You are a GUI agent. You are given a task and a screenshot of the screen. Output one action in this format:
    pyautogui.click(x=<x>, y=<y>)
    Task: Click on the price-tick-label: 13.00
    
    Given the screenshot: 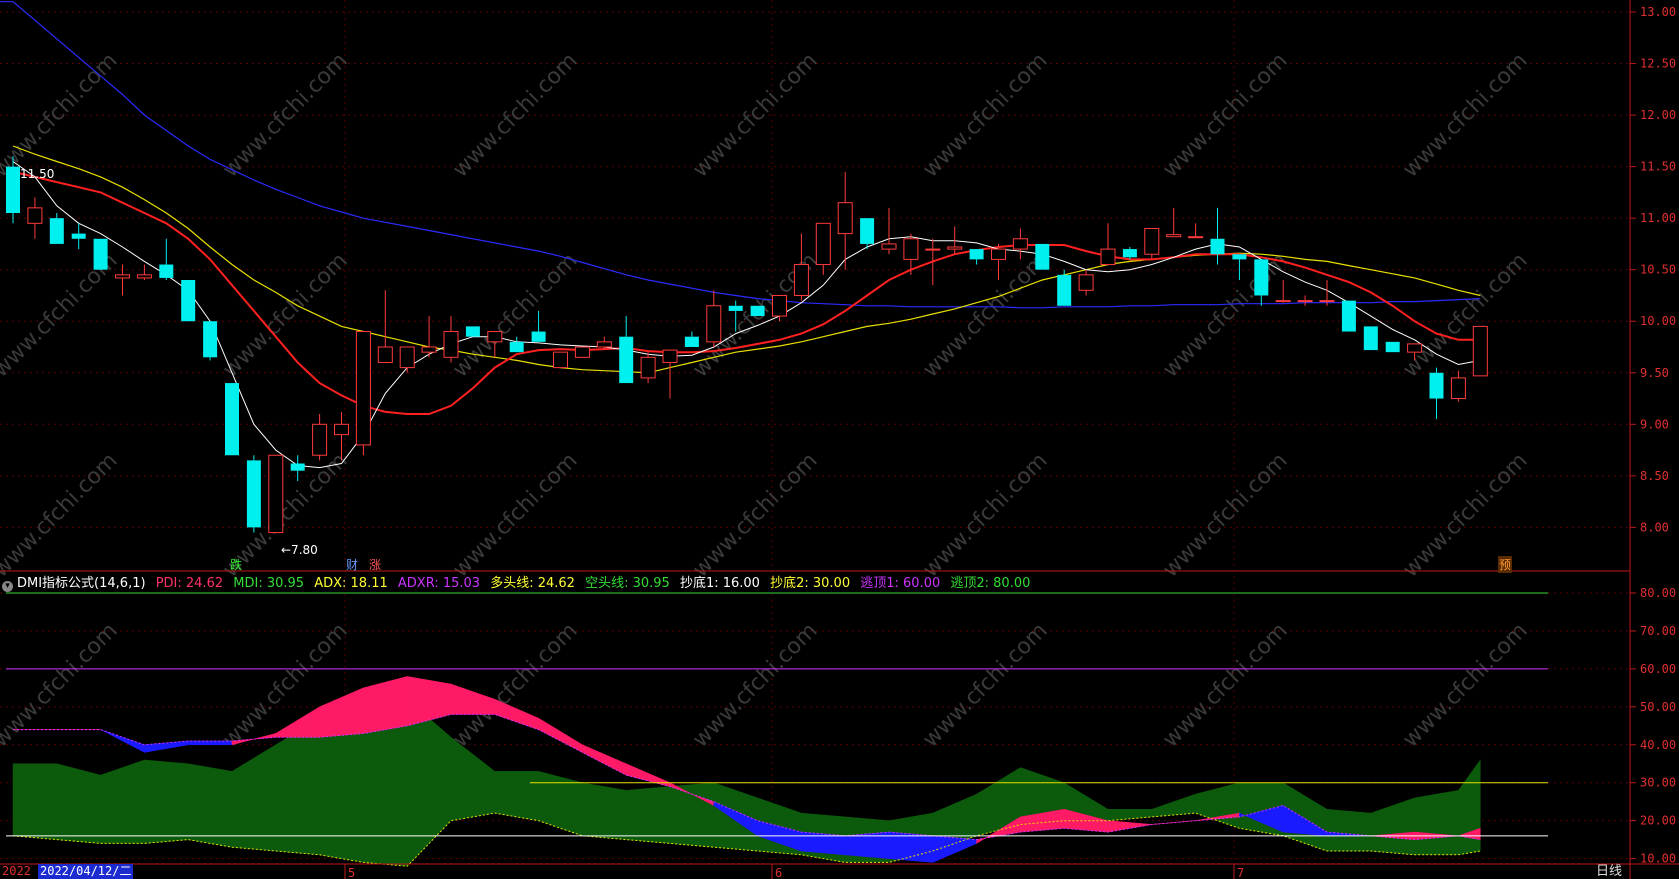 What is the action you would take?
    pyautogui.click(x=1658, y=12)
    